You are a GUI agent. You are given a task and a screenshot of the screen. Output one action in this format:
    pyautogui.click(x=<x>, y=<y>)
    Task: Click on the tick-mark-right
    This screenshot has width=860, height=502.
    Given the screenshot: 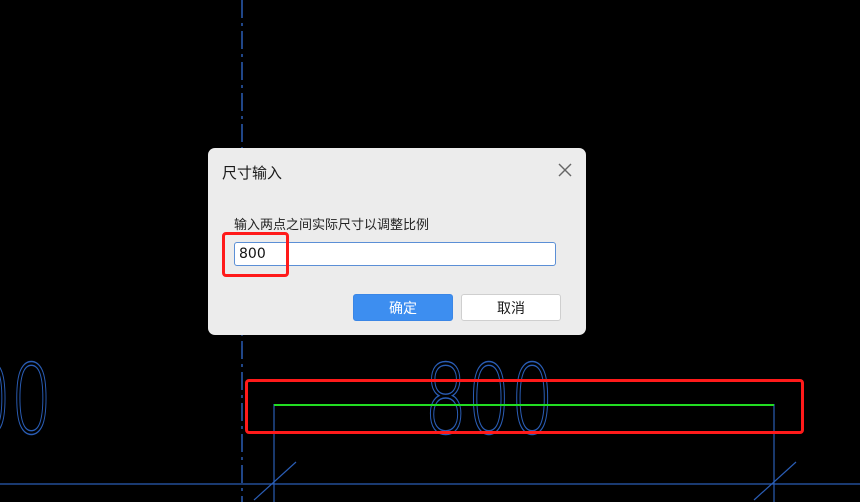 What is the action you would take?
    pyautogui.click(x=775, y=481)
    